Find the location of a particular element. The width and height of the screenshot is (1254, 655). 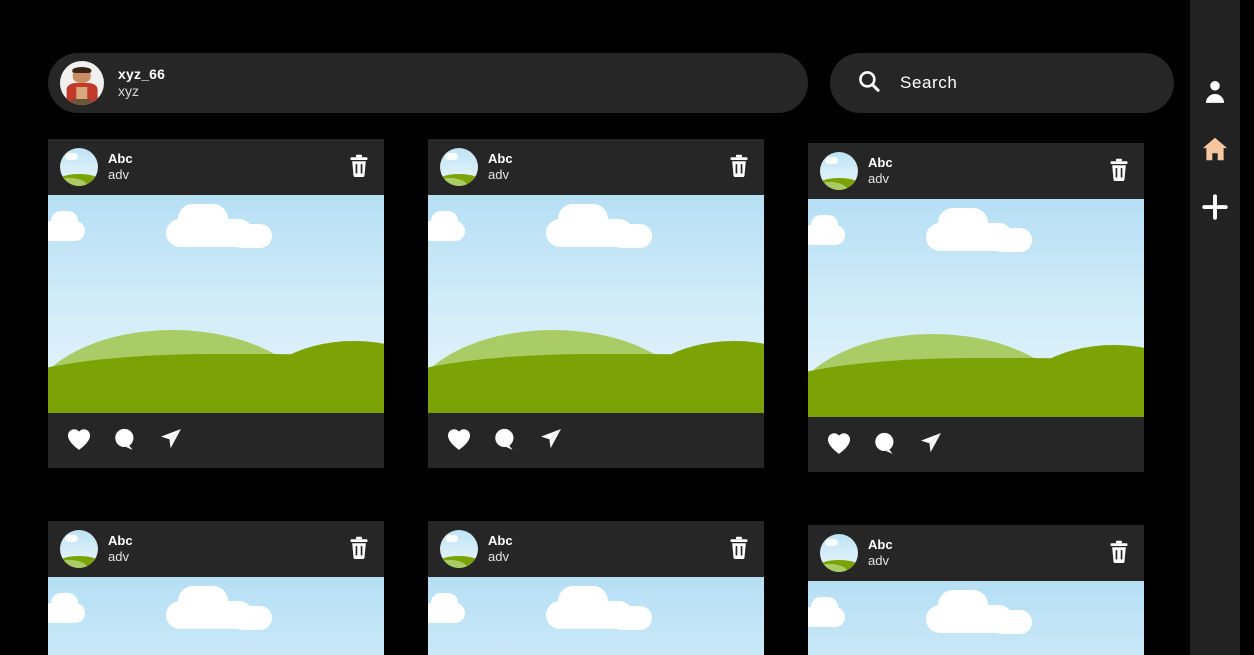

nav-create-button is located at coordinates (1215, 208).